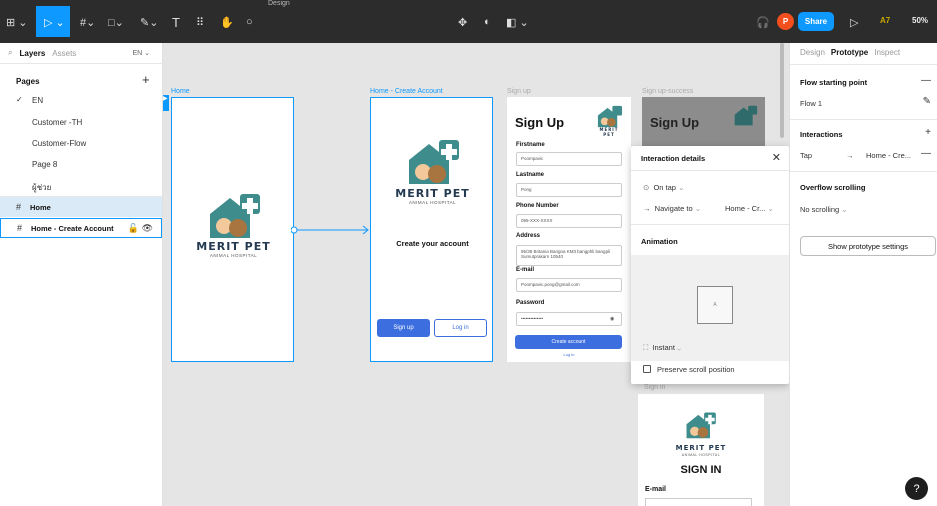 This screenshot has height=506, width=937. I want to click on destination-select: Home - Cr... ⌄, so click(749, 208).